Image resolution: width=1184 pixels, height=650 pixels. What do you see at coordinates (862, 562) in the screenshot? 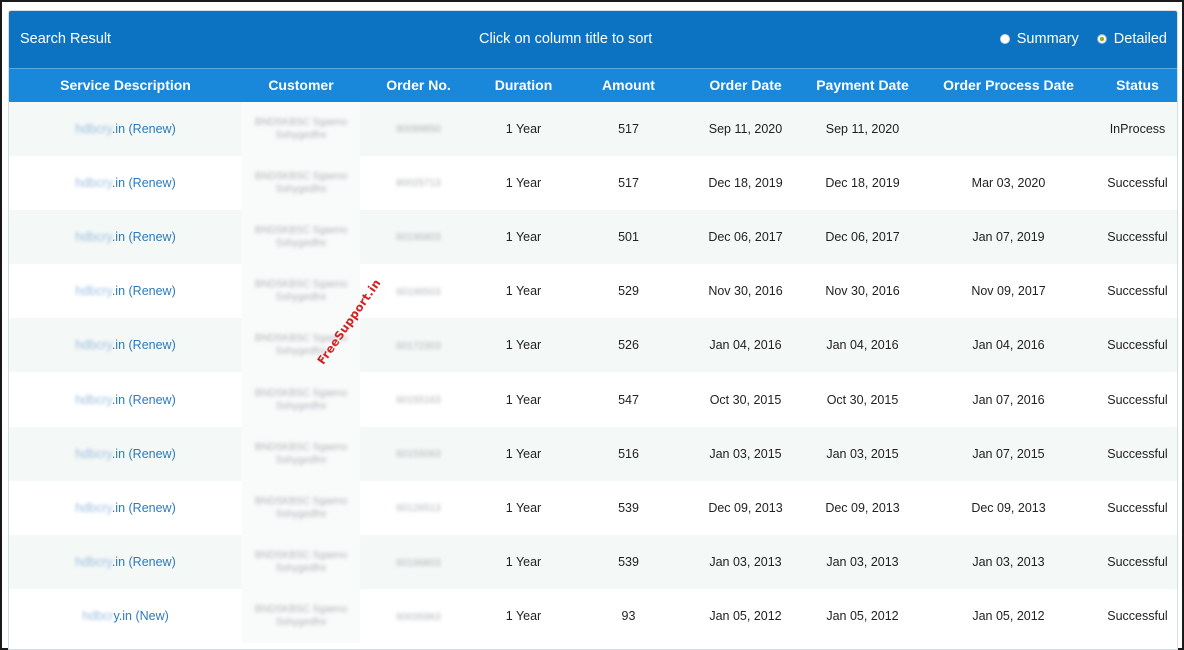
I see `payment-date-cell: Jan 03, 2013` at bounding box center [862, 562].